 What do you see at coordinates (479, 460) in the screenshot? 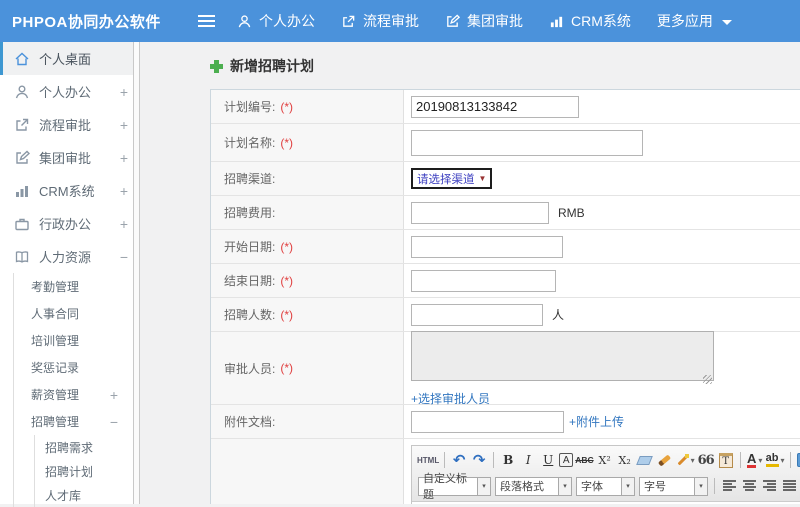
I see `redo-button: ↷` at bounding box center [479, 460].